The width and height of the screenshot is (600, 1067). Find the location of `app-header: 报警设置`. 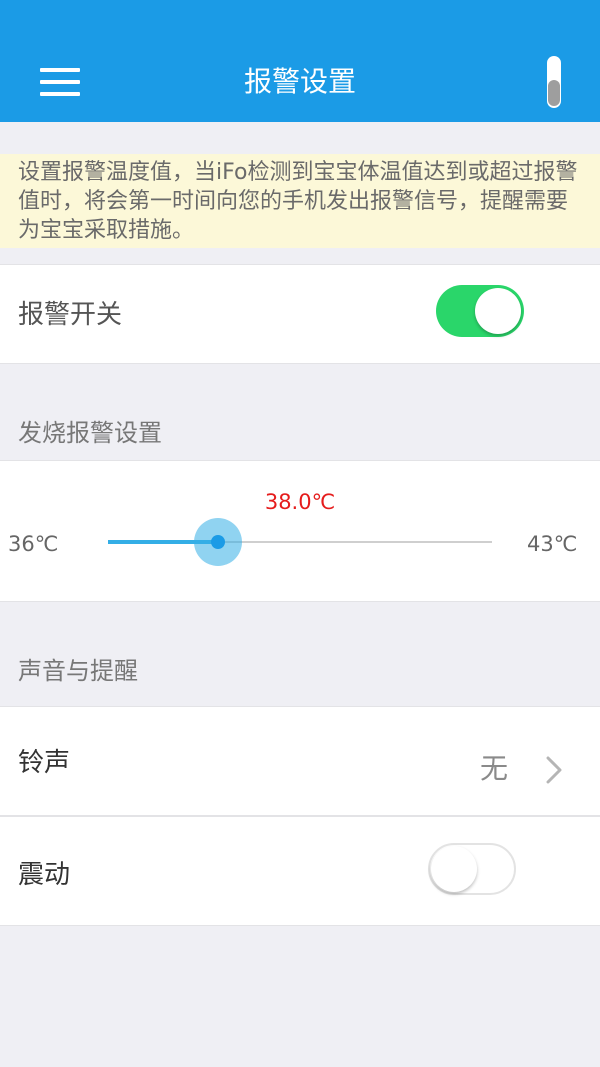

app-header: 报警设置 is located at coordinates (300, 61).